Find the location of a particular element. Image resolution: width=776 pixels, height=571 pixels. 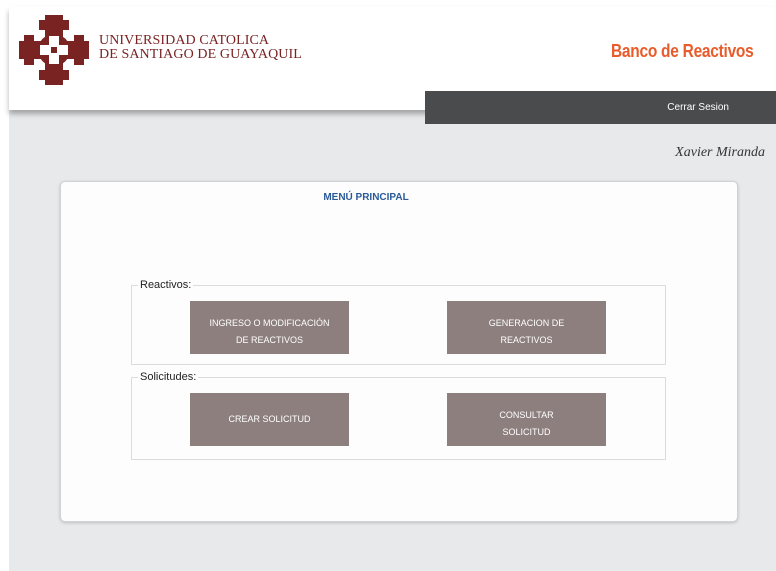

consultar-solicitud-button: CONSULTAR SOLICITUD is located at coordinates (526, 419).